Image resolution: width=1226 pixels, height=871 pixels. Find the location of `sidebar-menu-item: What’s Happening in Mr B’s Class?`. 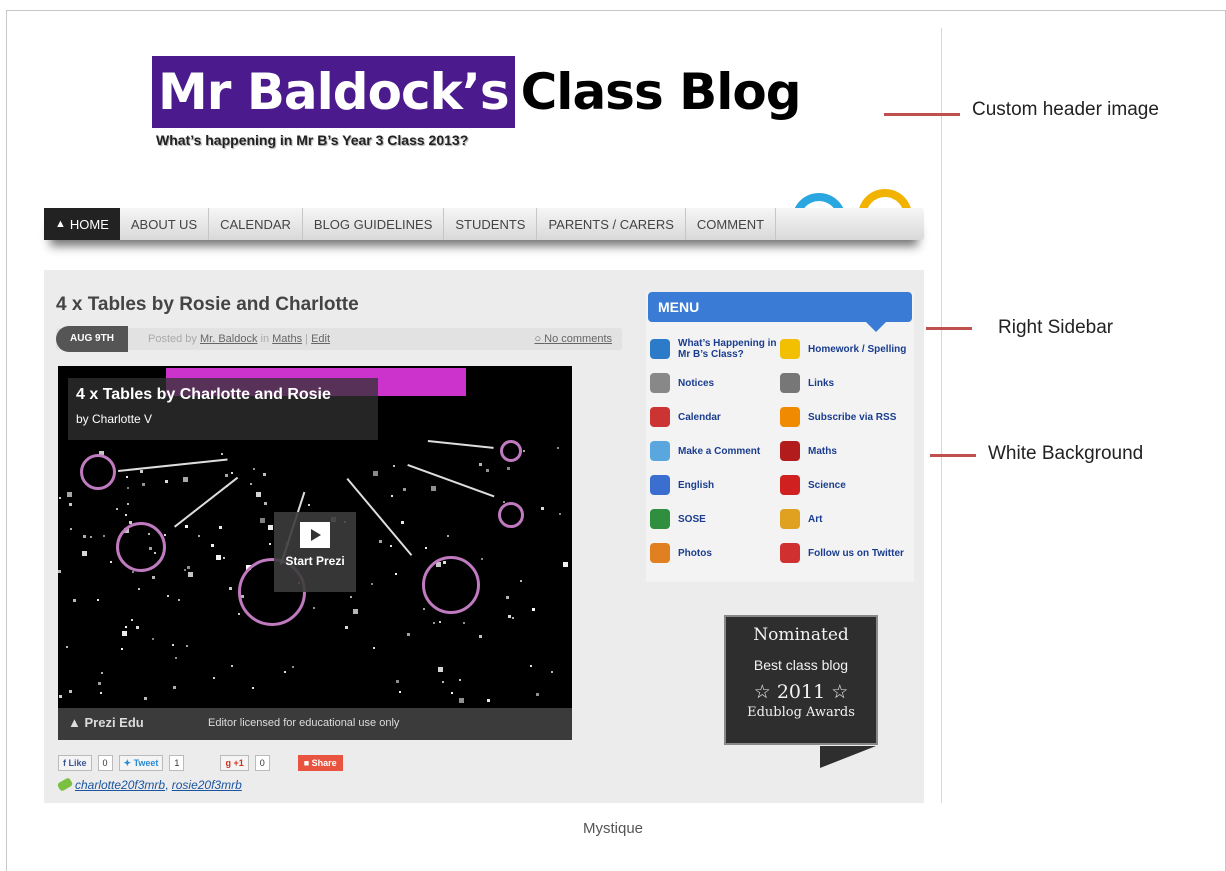

sidebar-menu-item: What’s Happening in Mr B’s Class? is located at coordinates (715, 349).